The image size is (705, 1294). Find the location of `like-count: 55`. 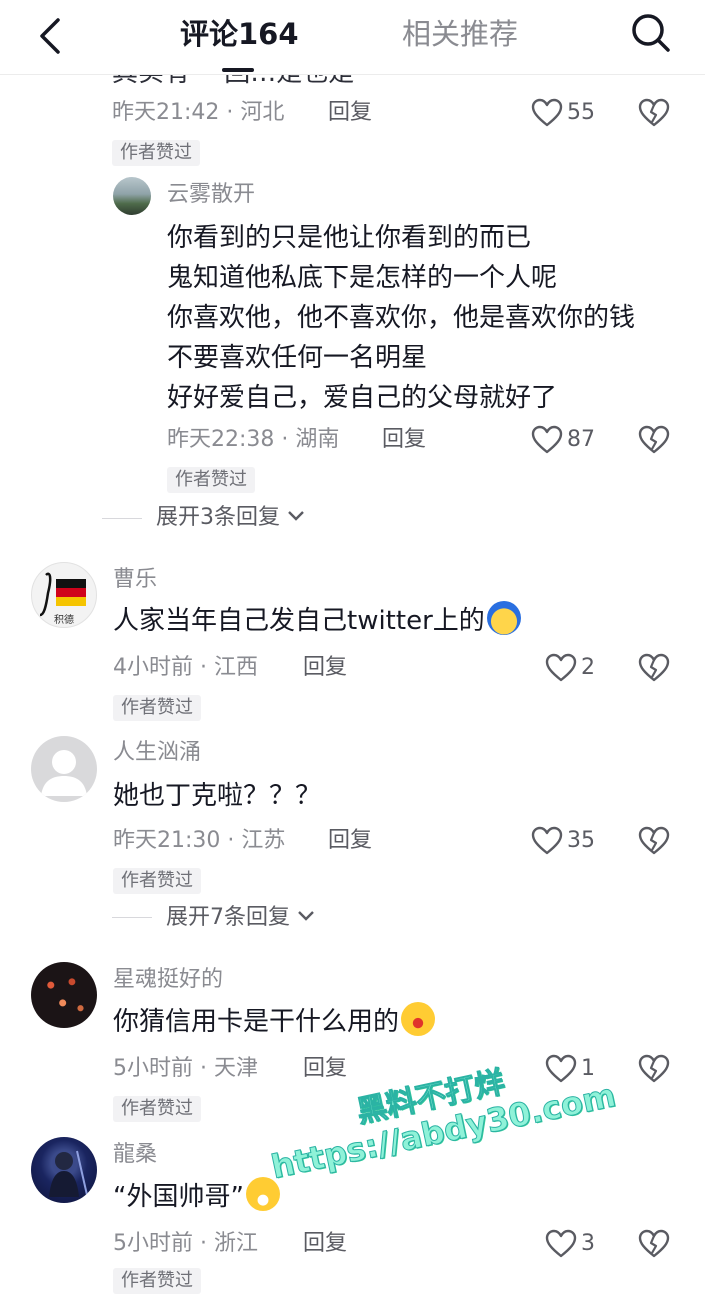

like-count: 55 is located at coordinates (581, 112).